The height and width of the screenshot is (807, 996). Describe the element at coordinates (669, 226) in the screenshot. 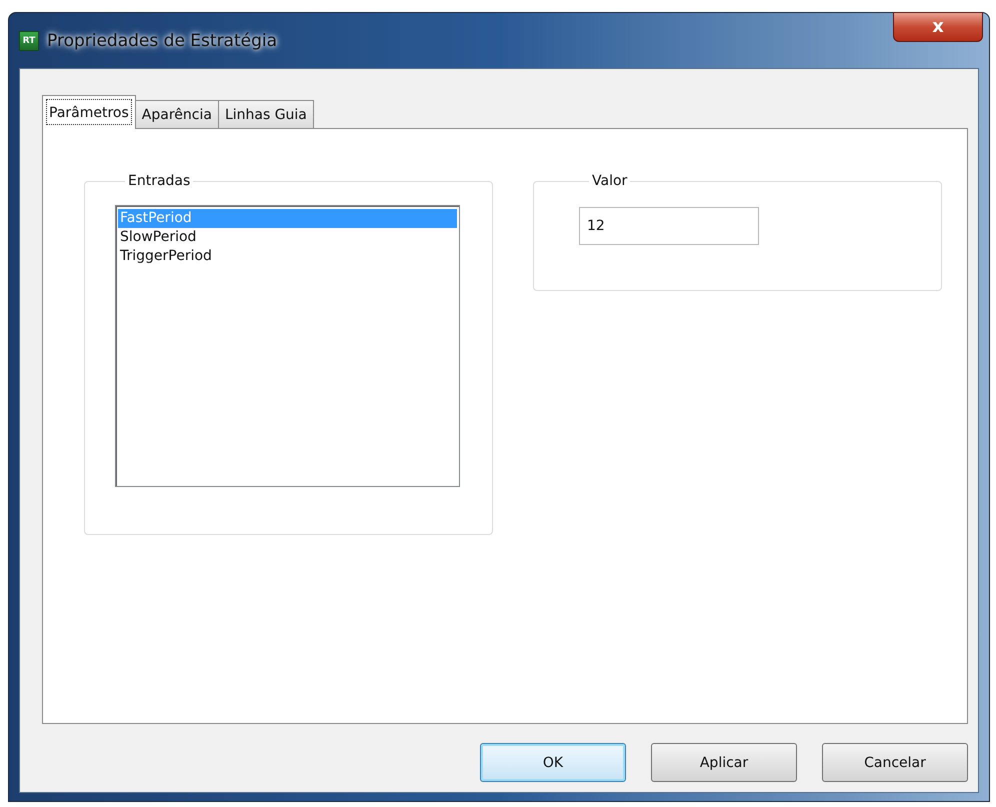

I see `value-field: 12` at that location.